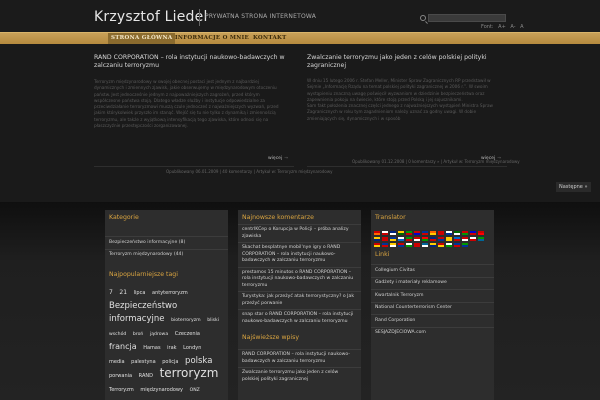  Describe the element at coordinates (512, 27) in the screenshot. I see `font-decrease-button: A-` at that location.